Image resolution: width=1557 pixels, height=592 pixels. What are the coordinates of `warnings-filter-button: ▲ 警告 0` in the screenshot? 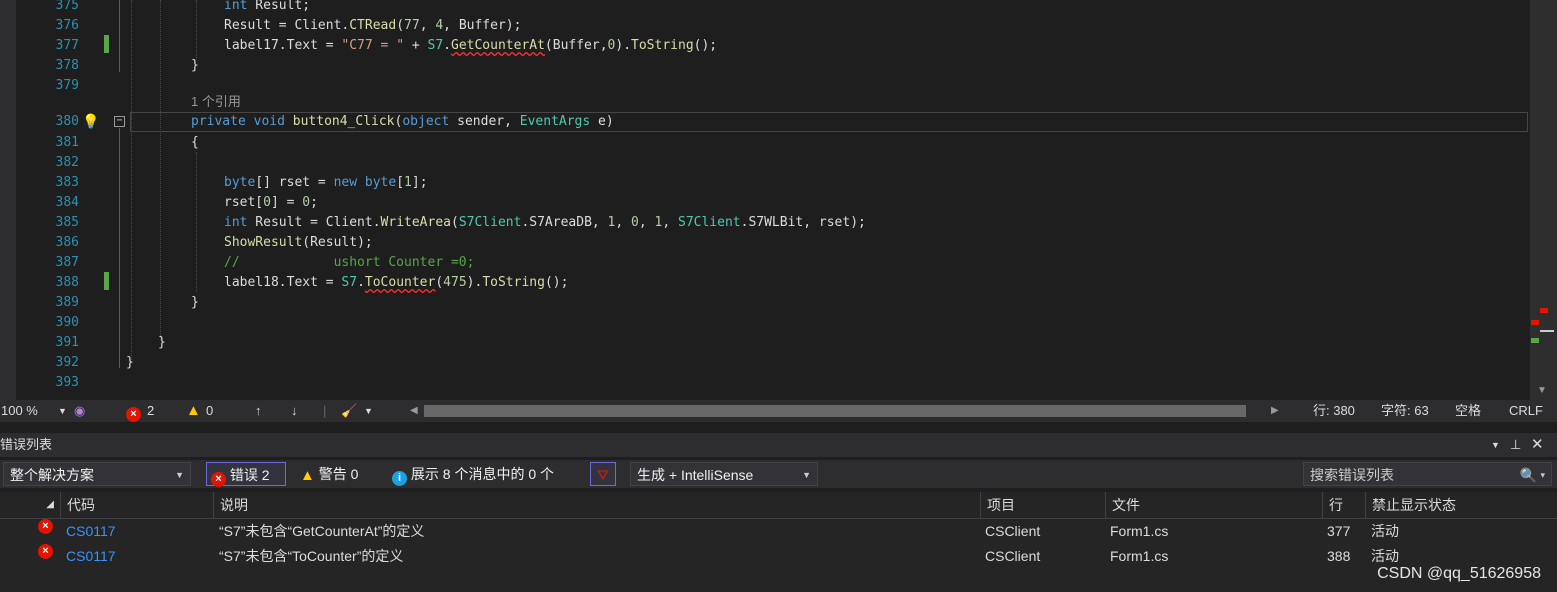 It's located at (329, 474).